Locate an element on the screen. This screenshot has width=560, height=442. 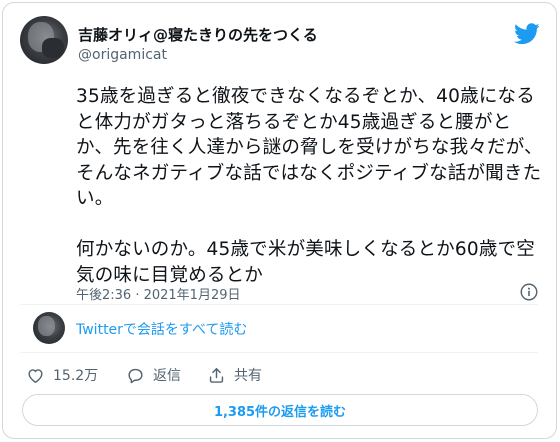
conversation-avatar is located at coordinates (49, 328).